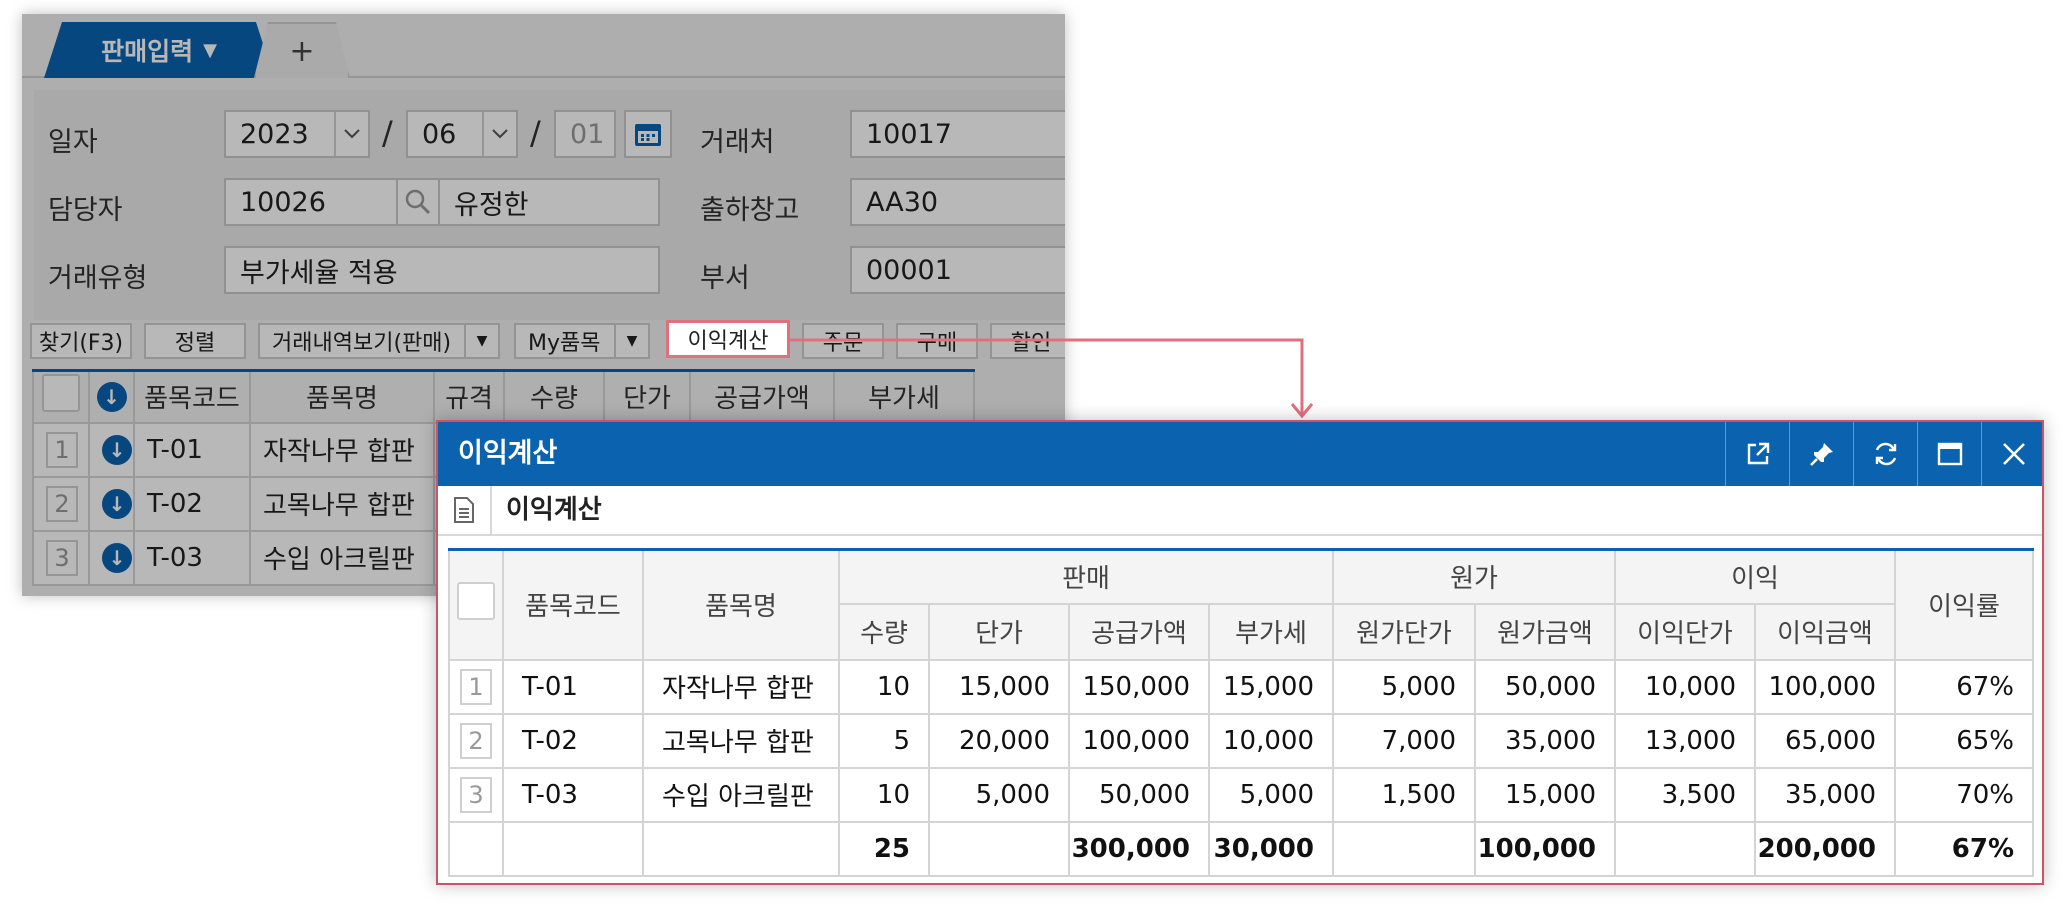  I want to click on close-icon, so click(2013, 454).